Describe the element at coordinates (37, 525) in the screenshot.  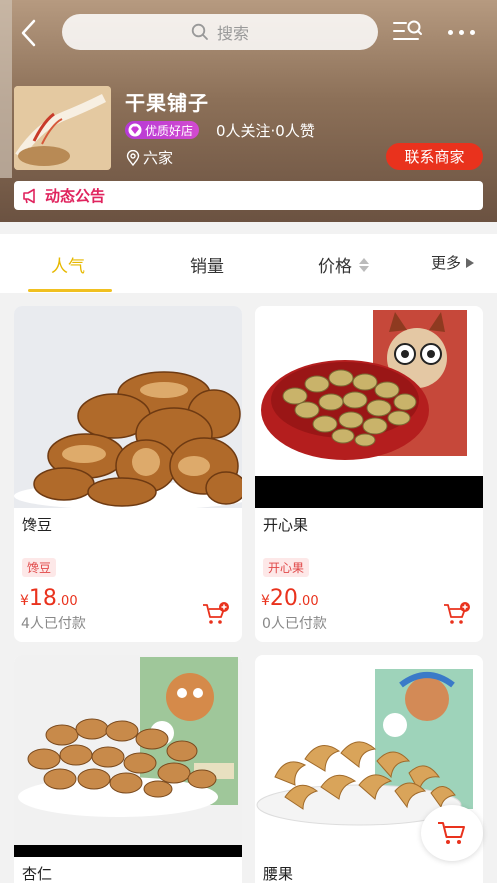
I see `product-name: 馋豆` at that location.